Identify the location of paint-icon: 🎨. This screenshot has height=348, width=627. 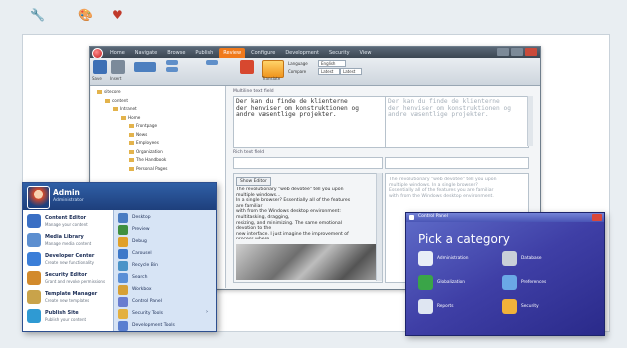
(85, 15).